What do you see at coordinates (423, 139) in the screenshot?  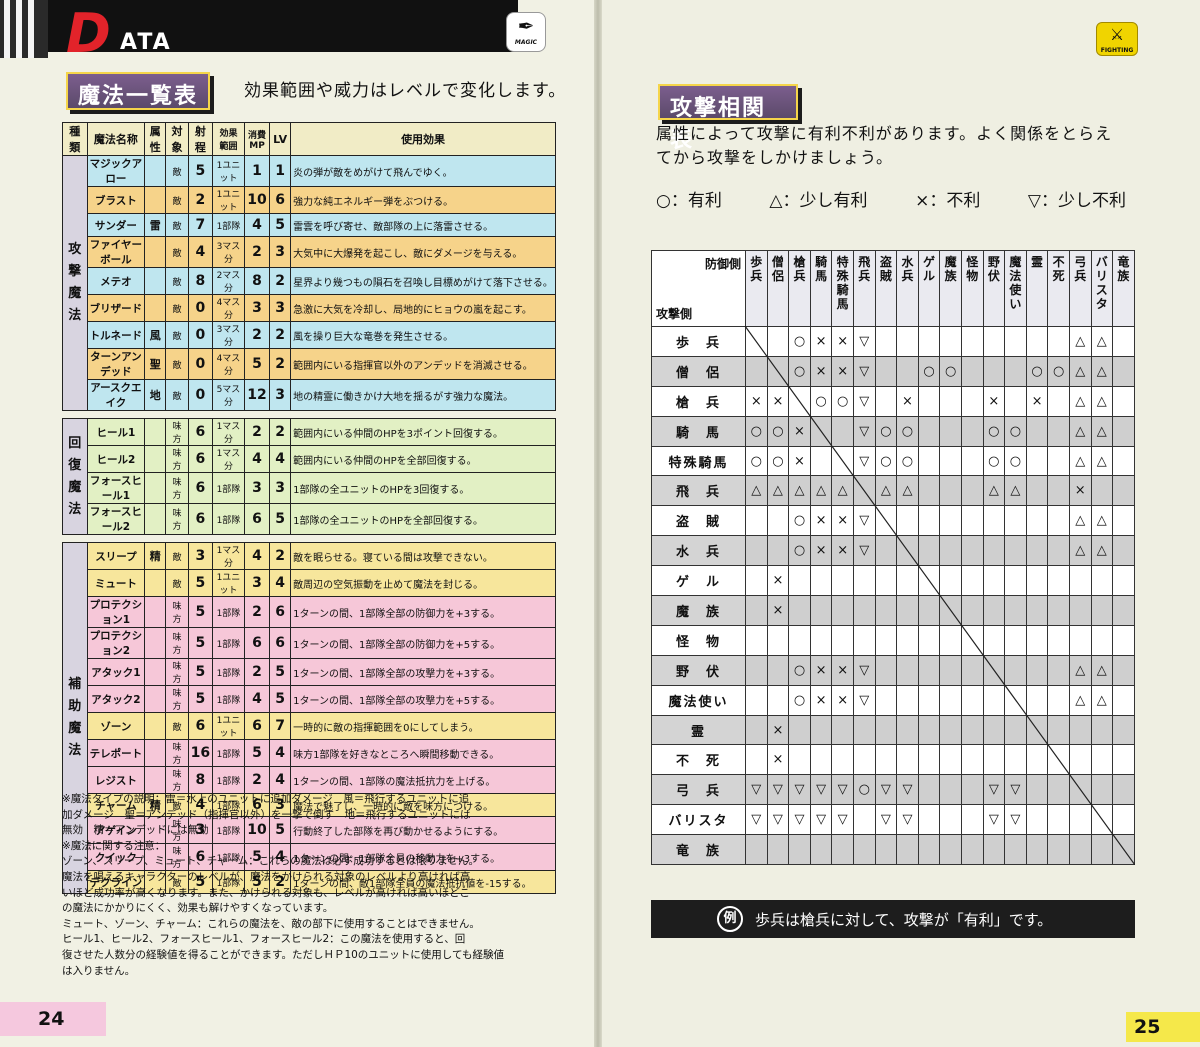 I see `magic-header-cell: 使用効果` at bounding box center [423, 139].